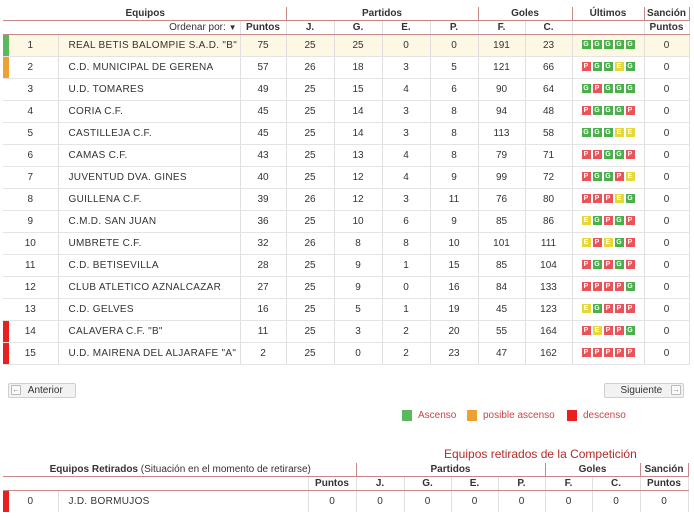  I want to click on team-name-link: CALAVERA C.F. "B", so click(149, 331).